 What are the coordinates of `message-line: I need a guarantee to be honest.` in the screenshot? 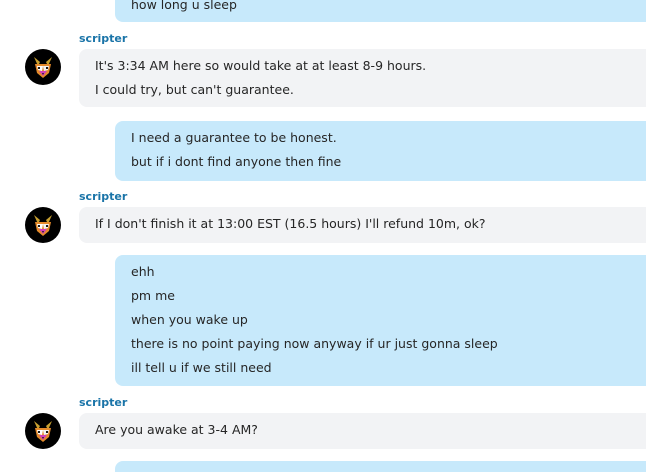 It's located at (234, 137).